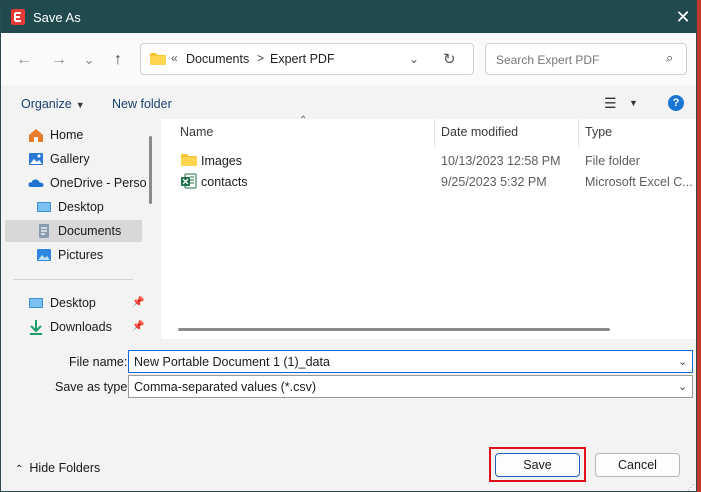 This screenshot has height=492, width=701. I want to click on refresh-icon: ↻, so click(449, 59).